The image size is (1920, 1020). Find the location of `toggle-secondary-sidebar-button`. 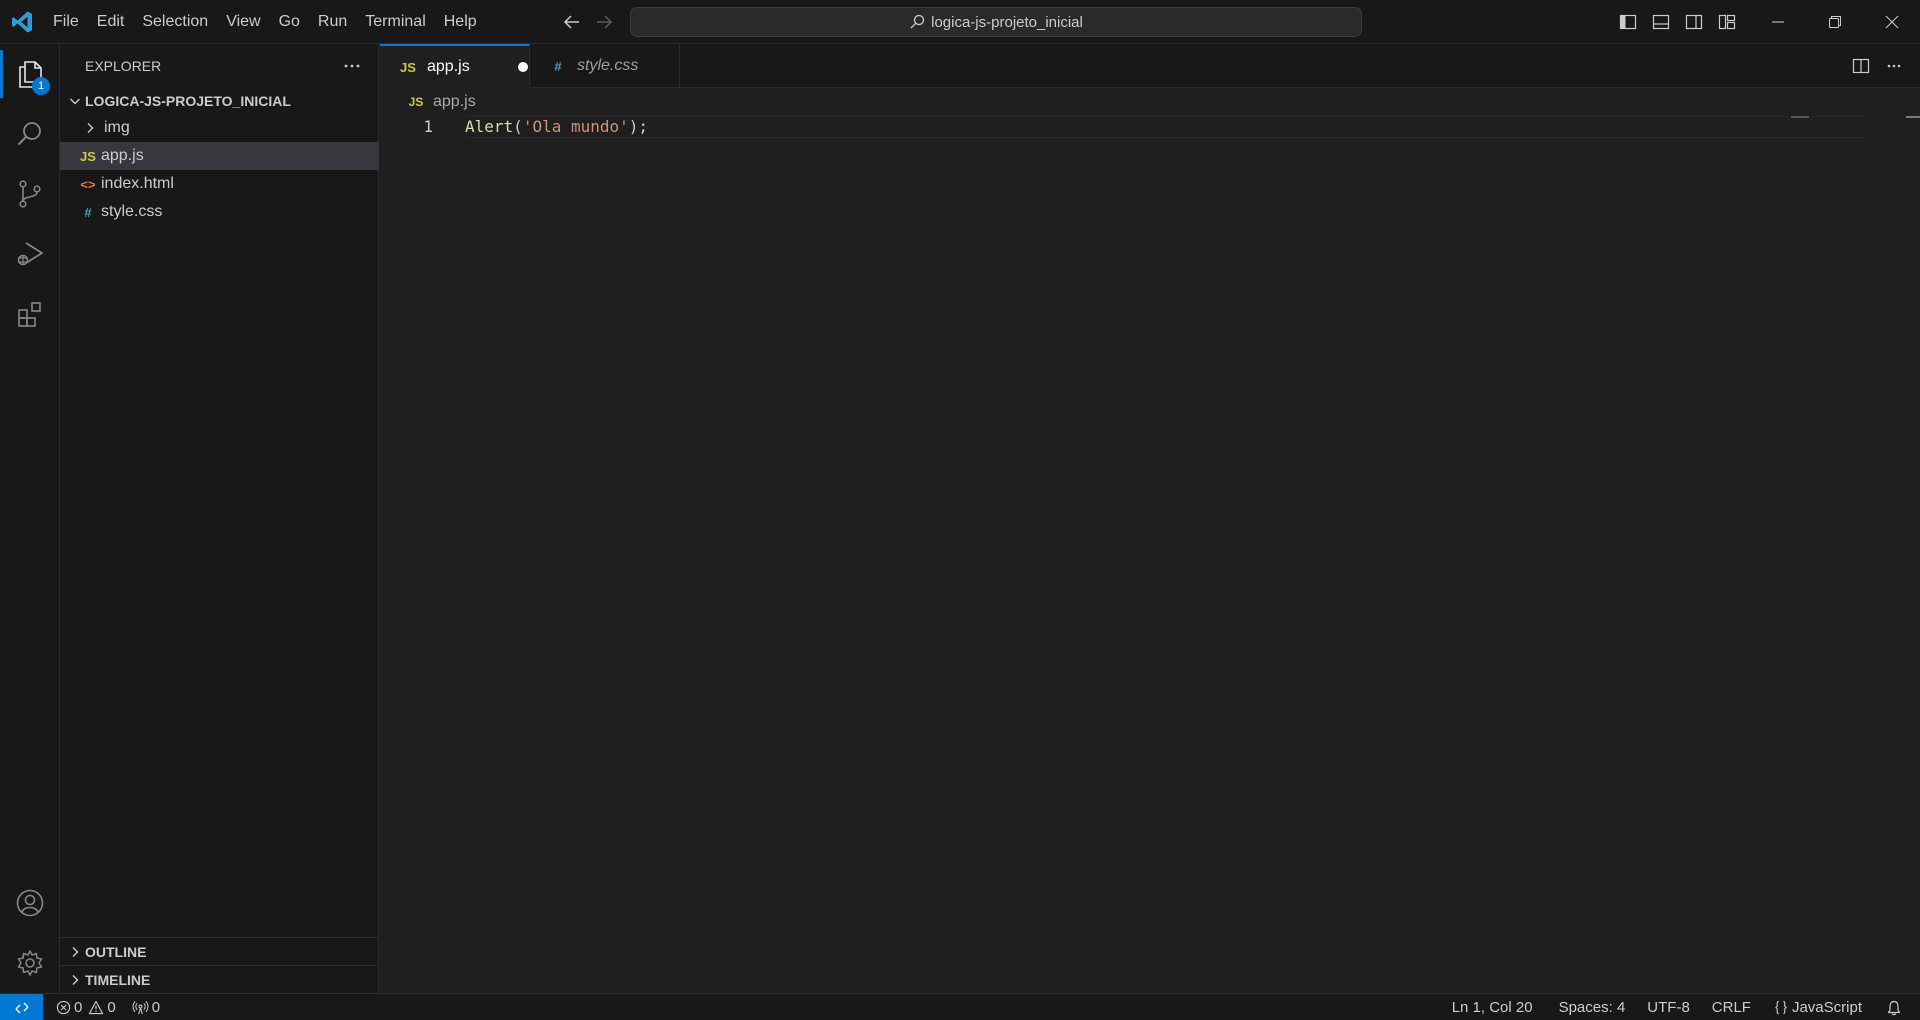

toggle-secondary-sidebar-button is located at coordinates (1693, 22).